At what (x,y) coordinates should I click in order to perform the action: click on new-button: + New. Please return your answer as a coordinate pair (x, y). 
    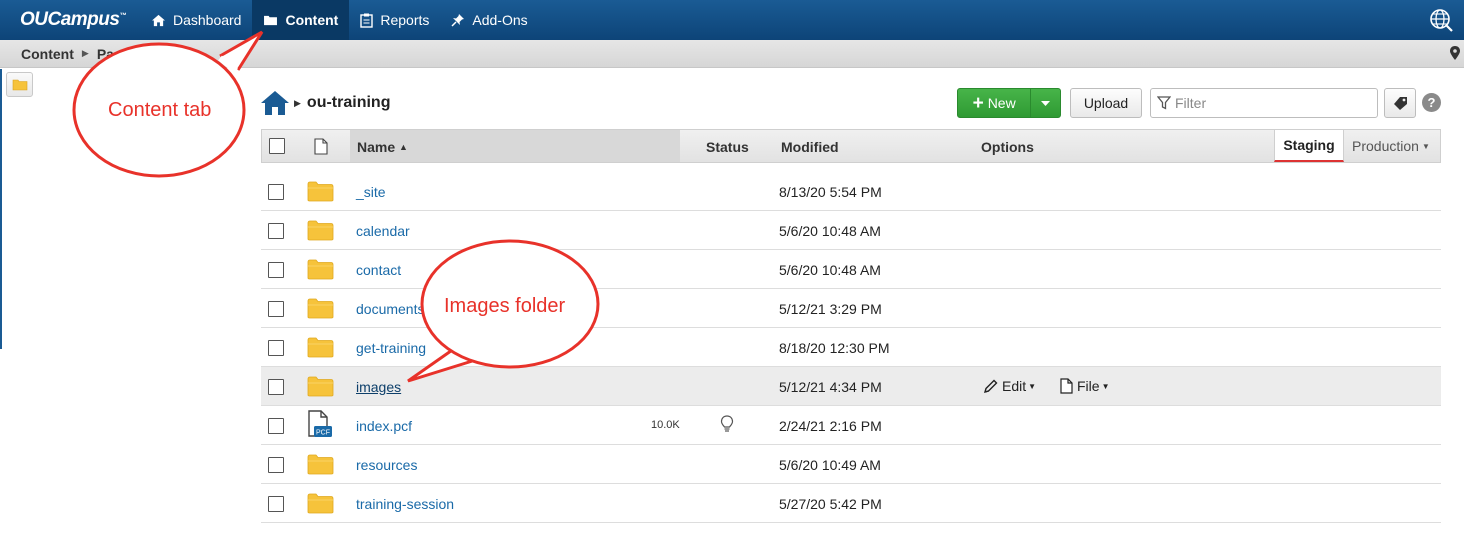
    Looking at the image, I should click on (1009, 103).